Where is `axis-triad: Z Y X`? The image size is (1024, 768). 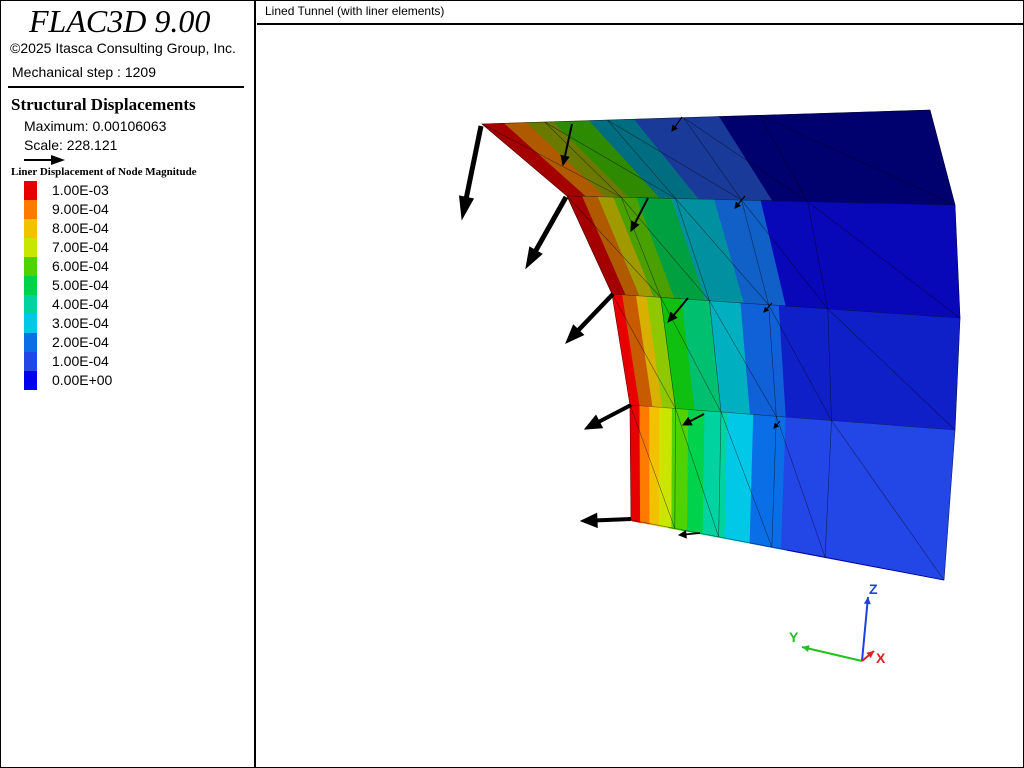
axis-triad: Z Y X is located at coordinates (837, 623).